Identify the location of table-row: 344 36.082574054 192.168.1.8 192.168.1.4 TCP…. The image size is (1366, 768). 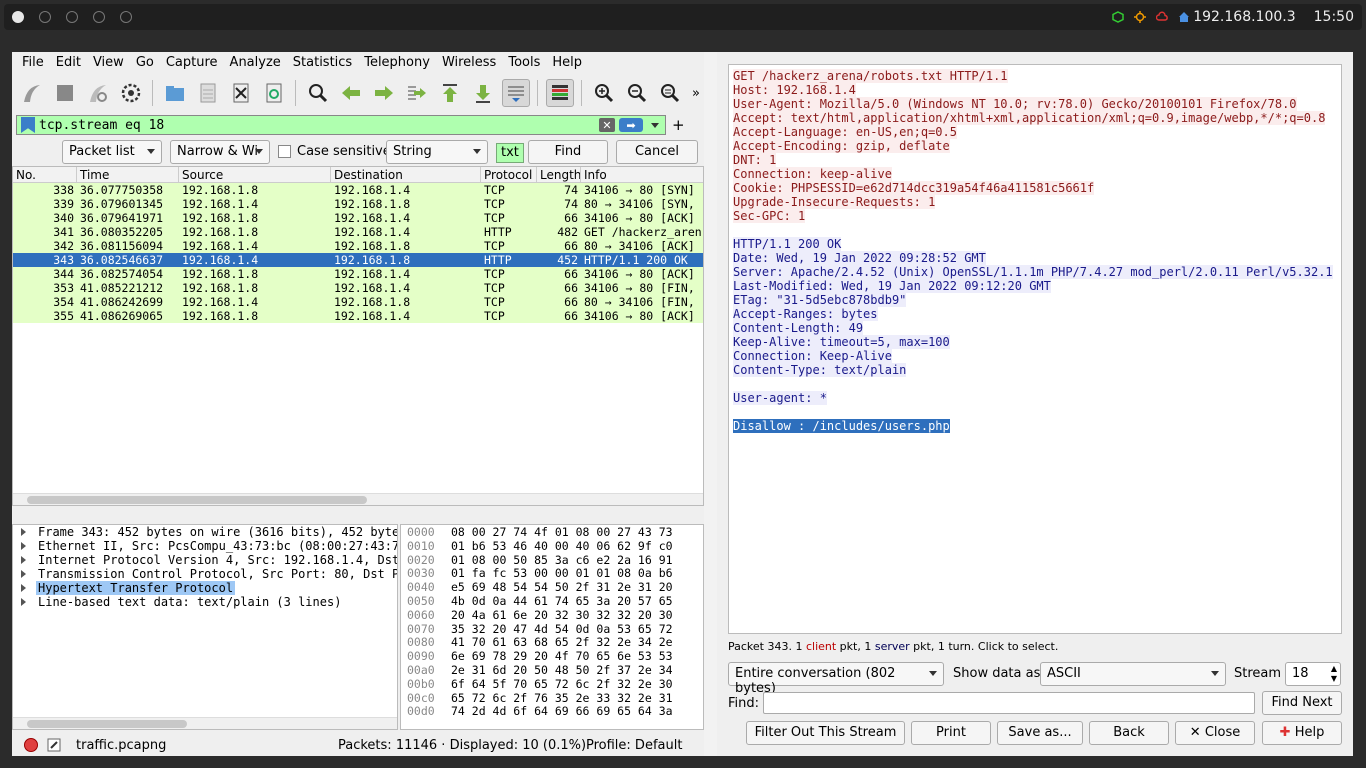
(358, 274).